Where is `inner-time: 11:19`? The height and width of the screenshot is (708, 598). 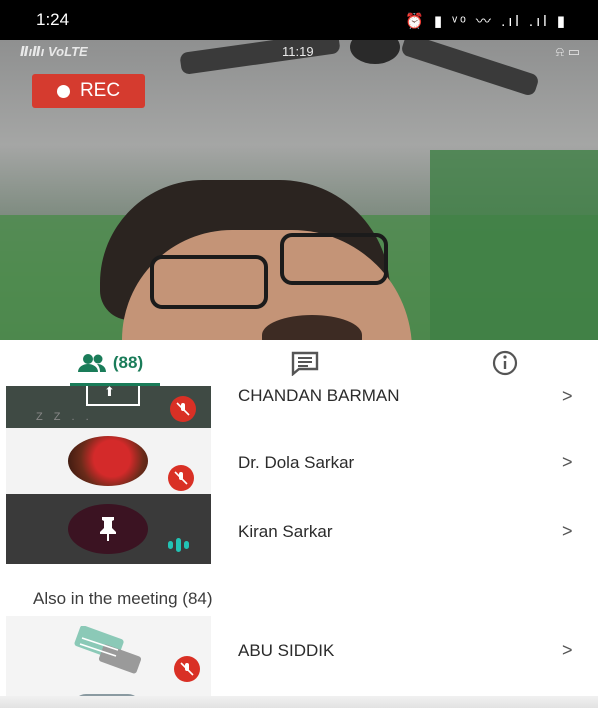
inner-time: 11:19 is located at coordinates (298, 51).